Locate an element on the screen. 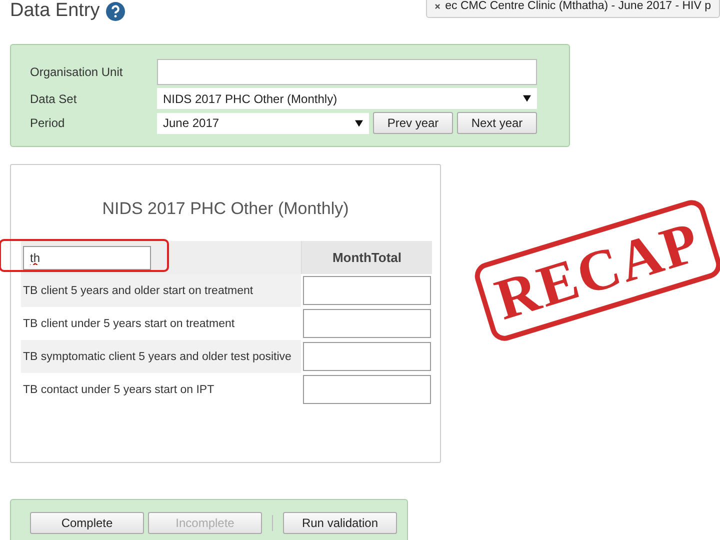 This screenshot has height=540, width=720. close-icon is located at coordinates (437, 6).